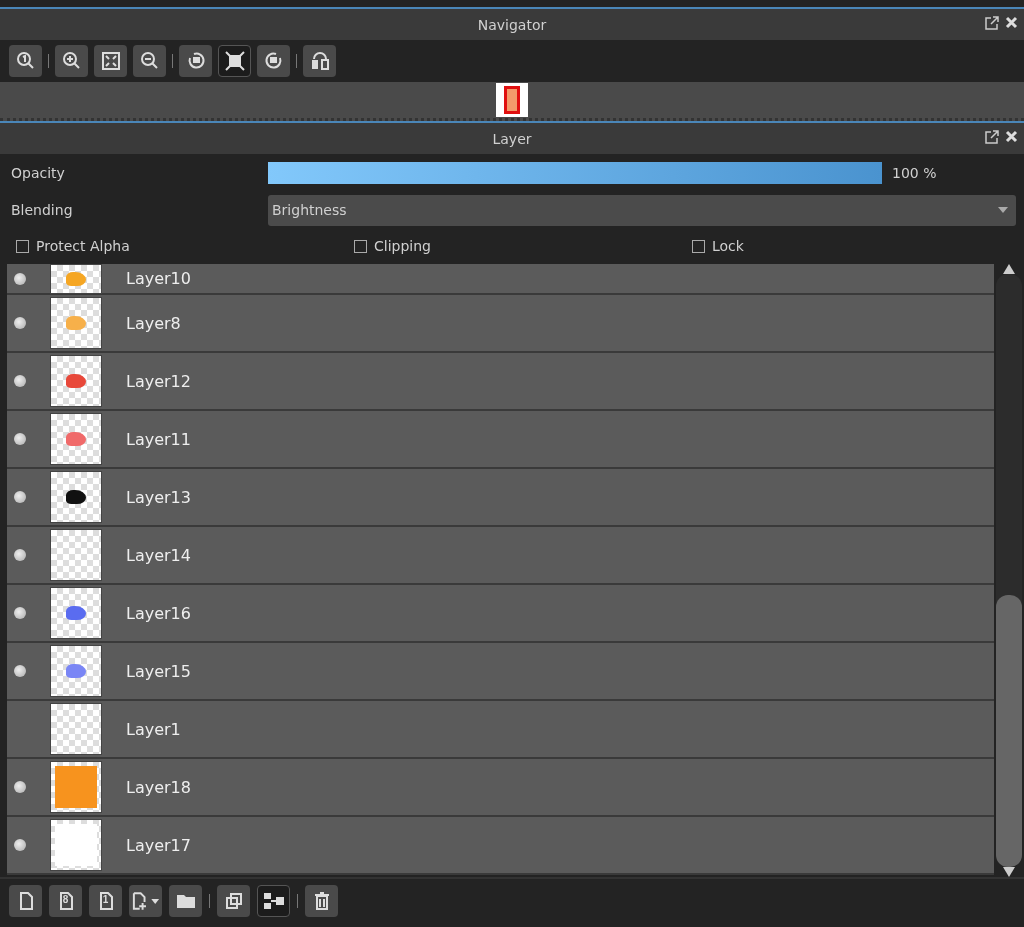 This screenshot has height=927, width=1024. I want to click on layer-row: Layer8, so click(500, 324).